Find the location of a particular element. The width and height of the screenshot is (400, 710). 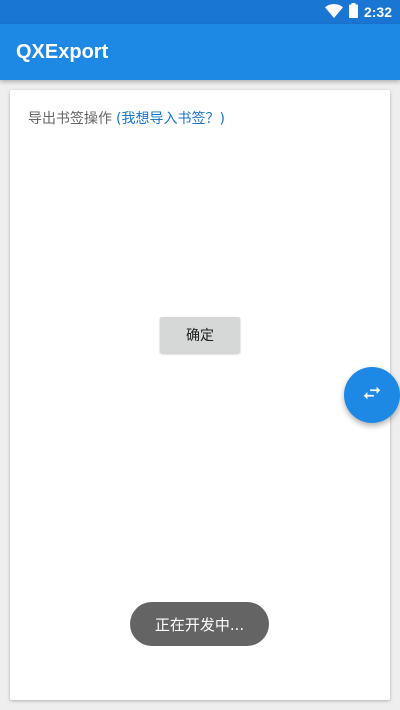

confirm-button: 确定 is located at coordinates (200, 335).